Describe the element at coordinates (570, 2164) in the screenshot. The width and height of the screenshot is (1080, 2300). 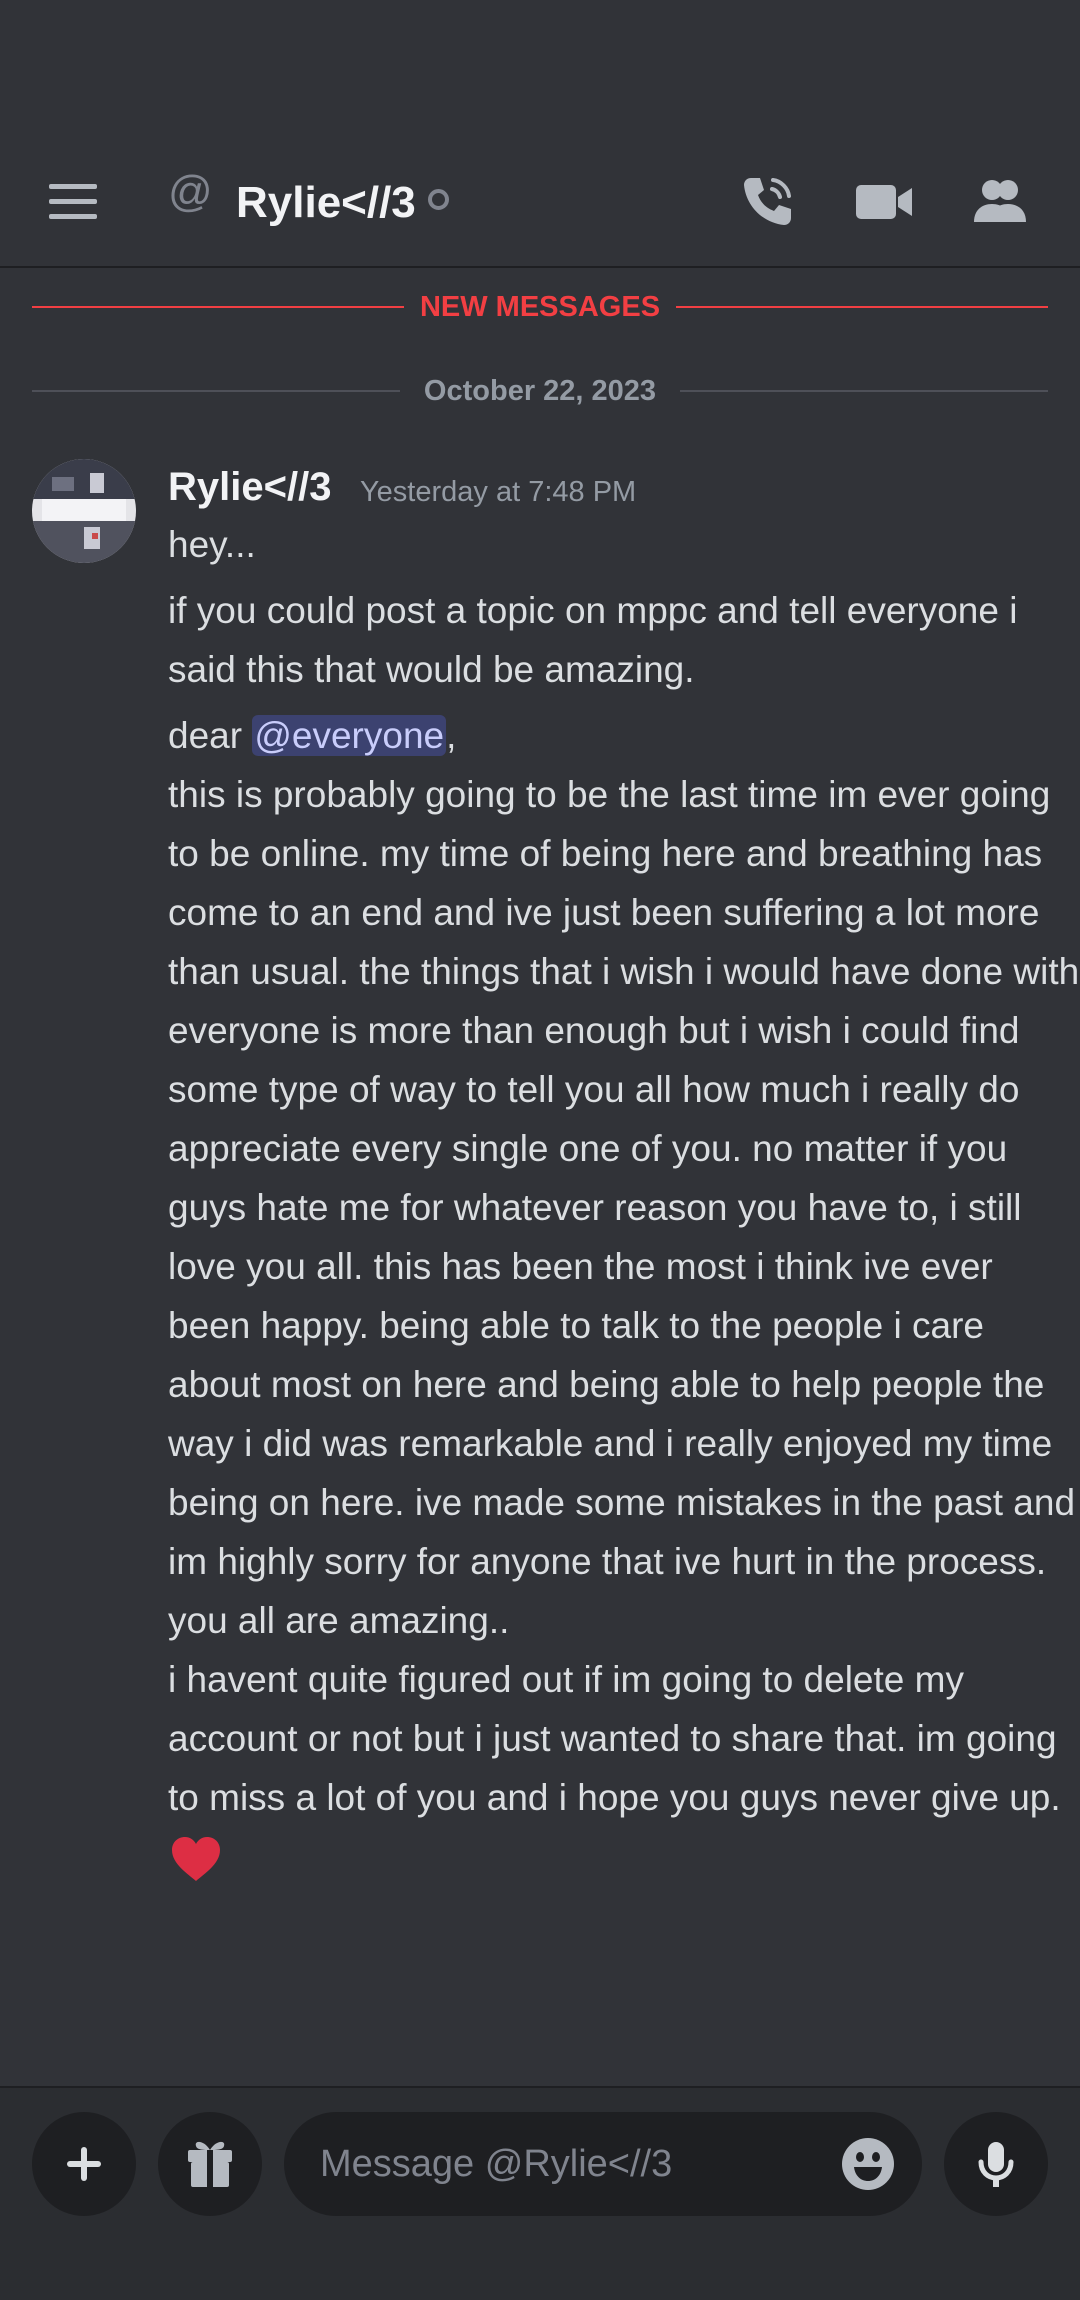
I see `message-input` at that location.